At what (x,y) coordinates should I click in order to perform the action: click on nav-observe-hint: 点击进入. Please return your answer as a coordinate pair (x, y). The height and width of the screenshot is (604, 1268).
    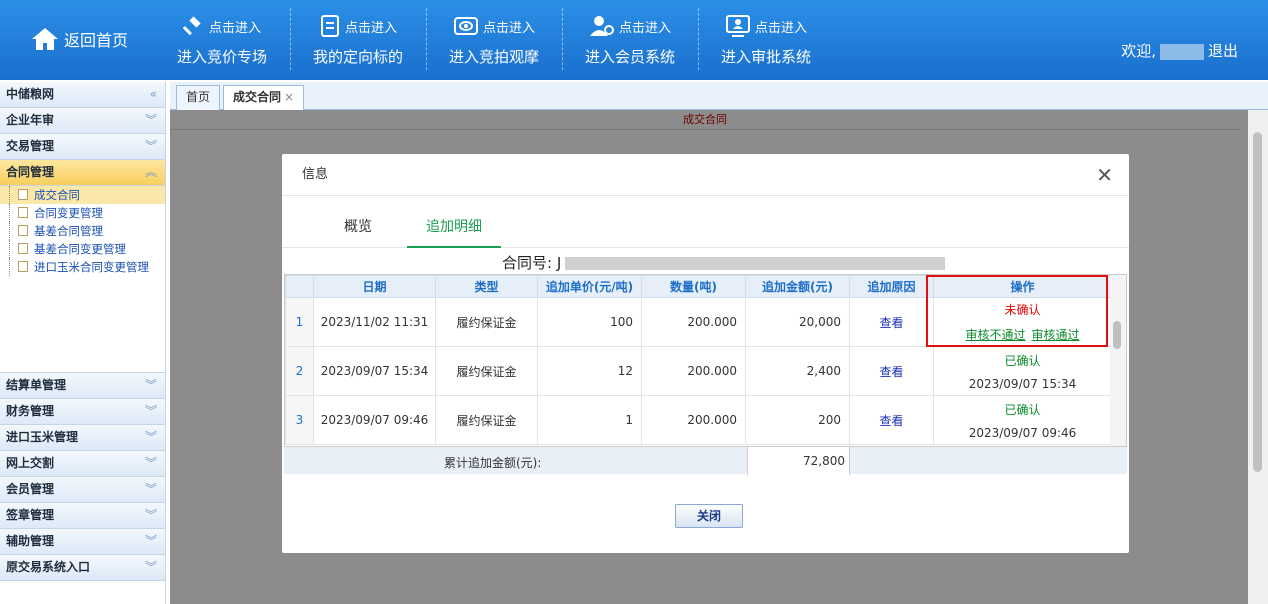
    Looking at the image, I should click on (508, 28).